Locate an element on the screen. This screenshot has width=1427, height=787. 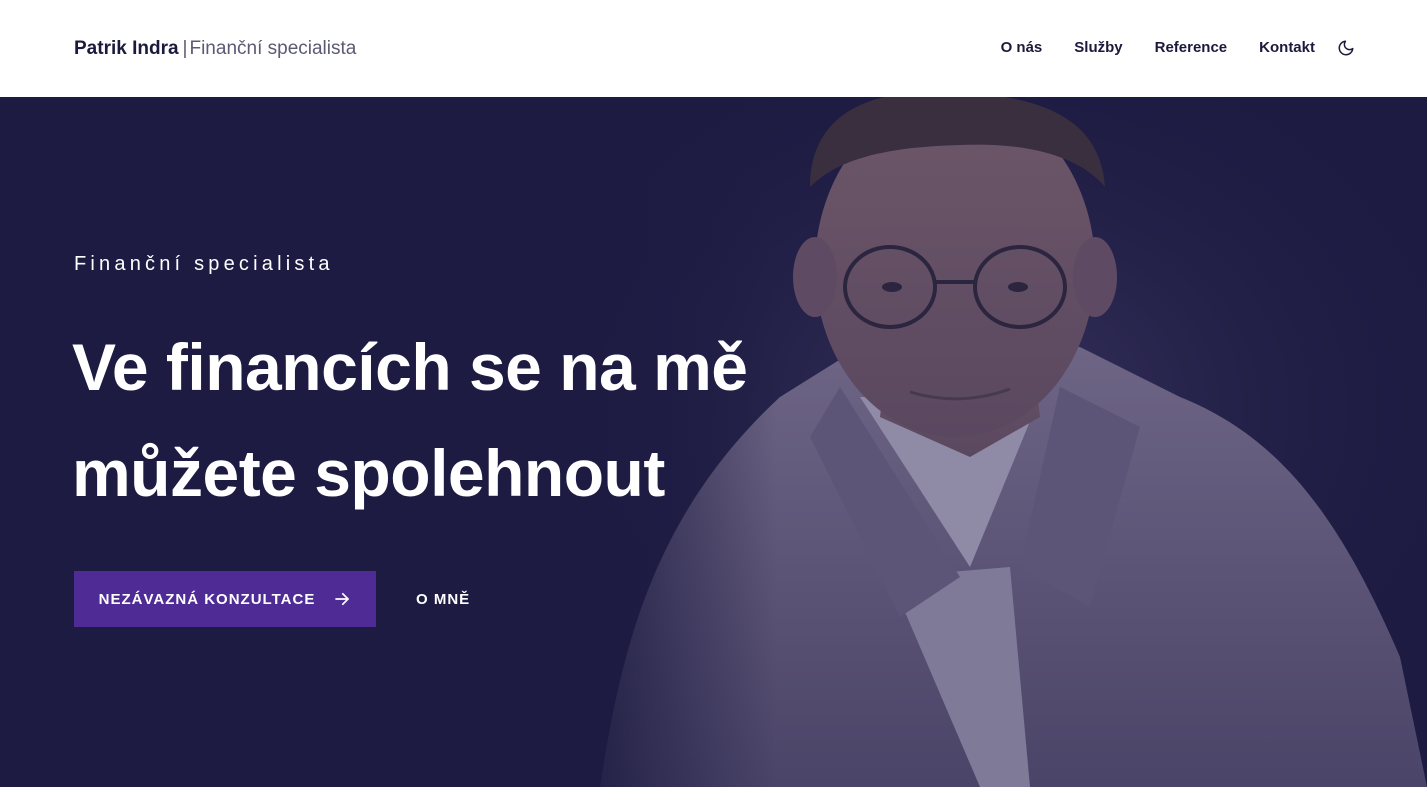
nav-item-reference: Reference is located at coordinates (1191, 48).